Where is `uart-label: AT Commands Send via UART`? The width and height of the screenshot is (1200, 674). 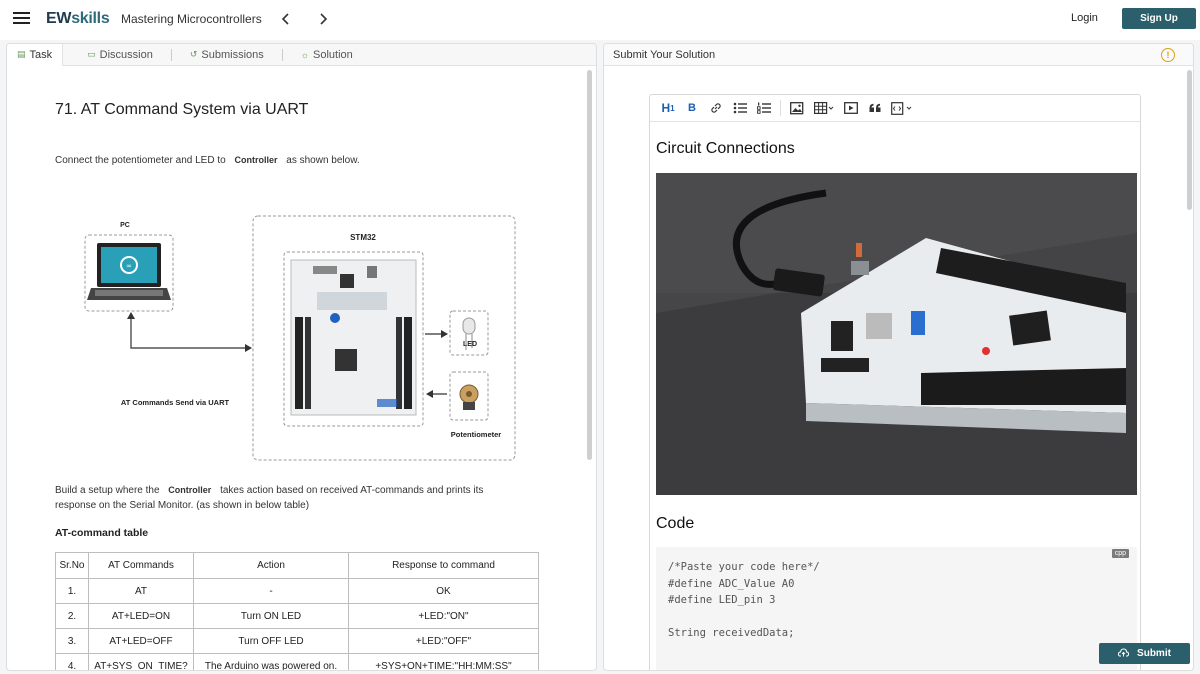
uart-label: AT Commands Send via UART is located at coordinates (175, 402).